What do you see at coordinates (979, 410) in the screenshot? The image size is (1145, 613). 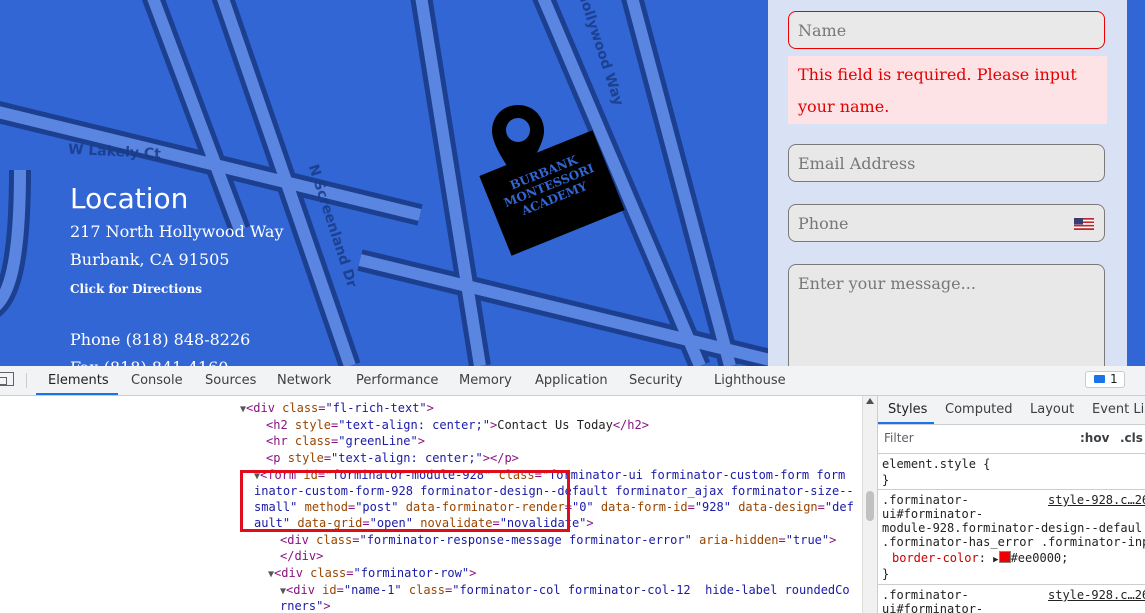 I see `tab-computed: Computed` at bounding box center [979, 410].